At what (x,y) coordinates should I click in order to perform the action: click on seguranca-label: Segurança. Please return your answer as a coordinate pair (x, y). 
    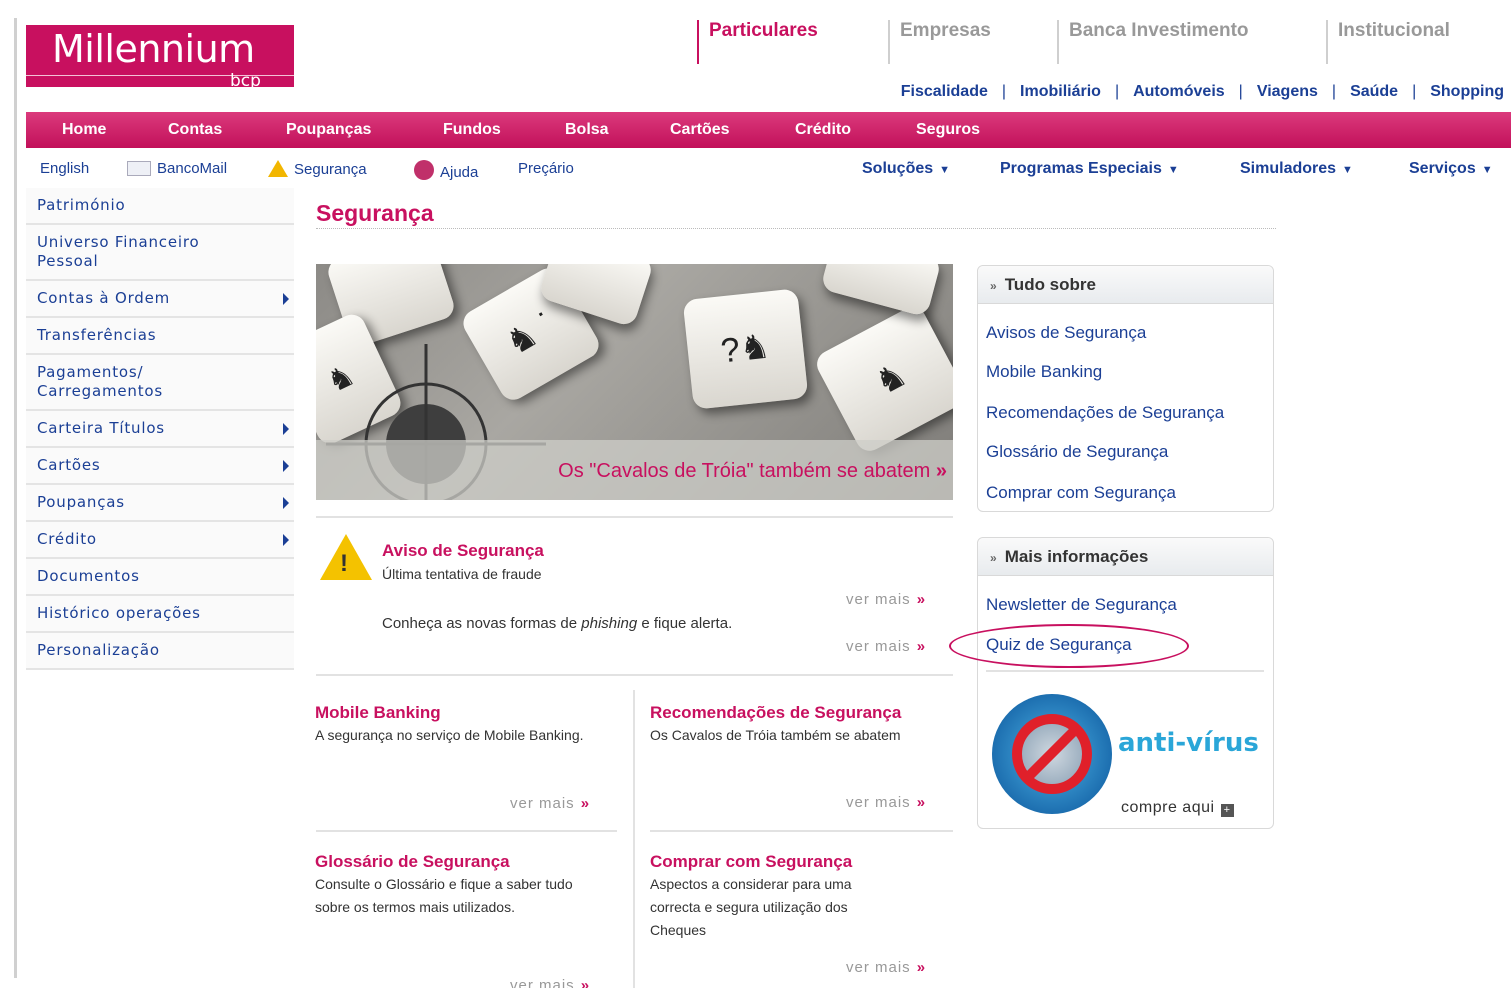
    Looking at the image, I should click on (330, 169).